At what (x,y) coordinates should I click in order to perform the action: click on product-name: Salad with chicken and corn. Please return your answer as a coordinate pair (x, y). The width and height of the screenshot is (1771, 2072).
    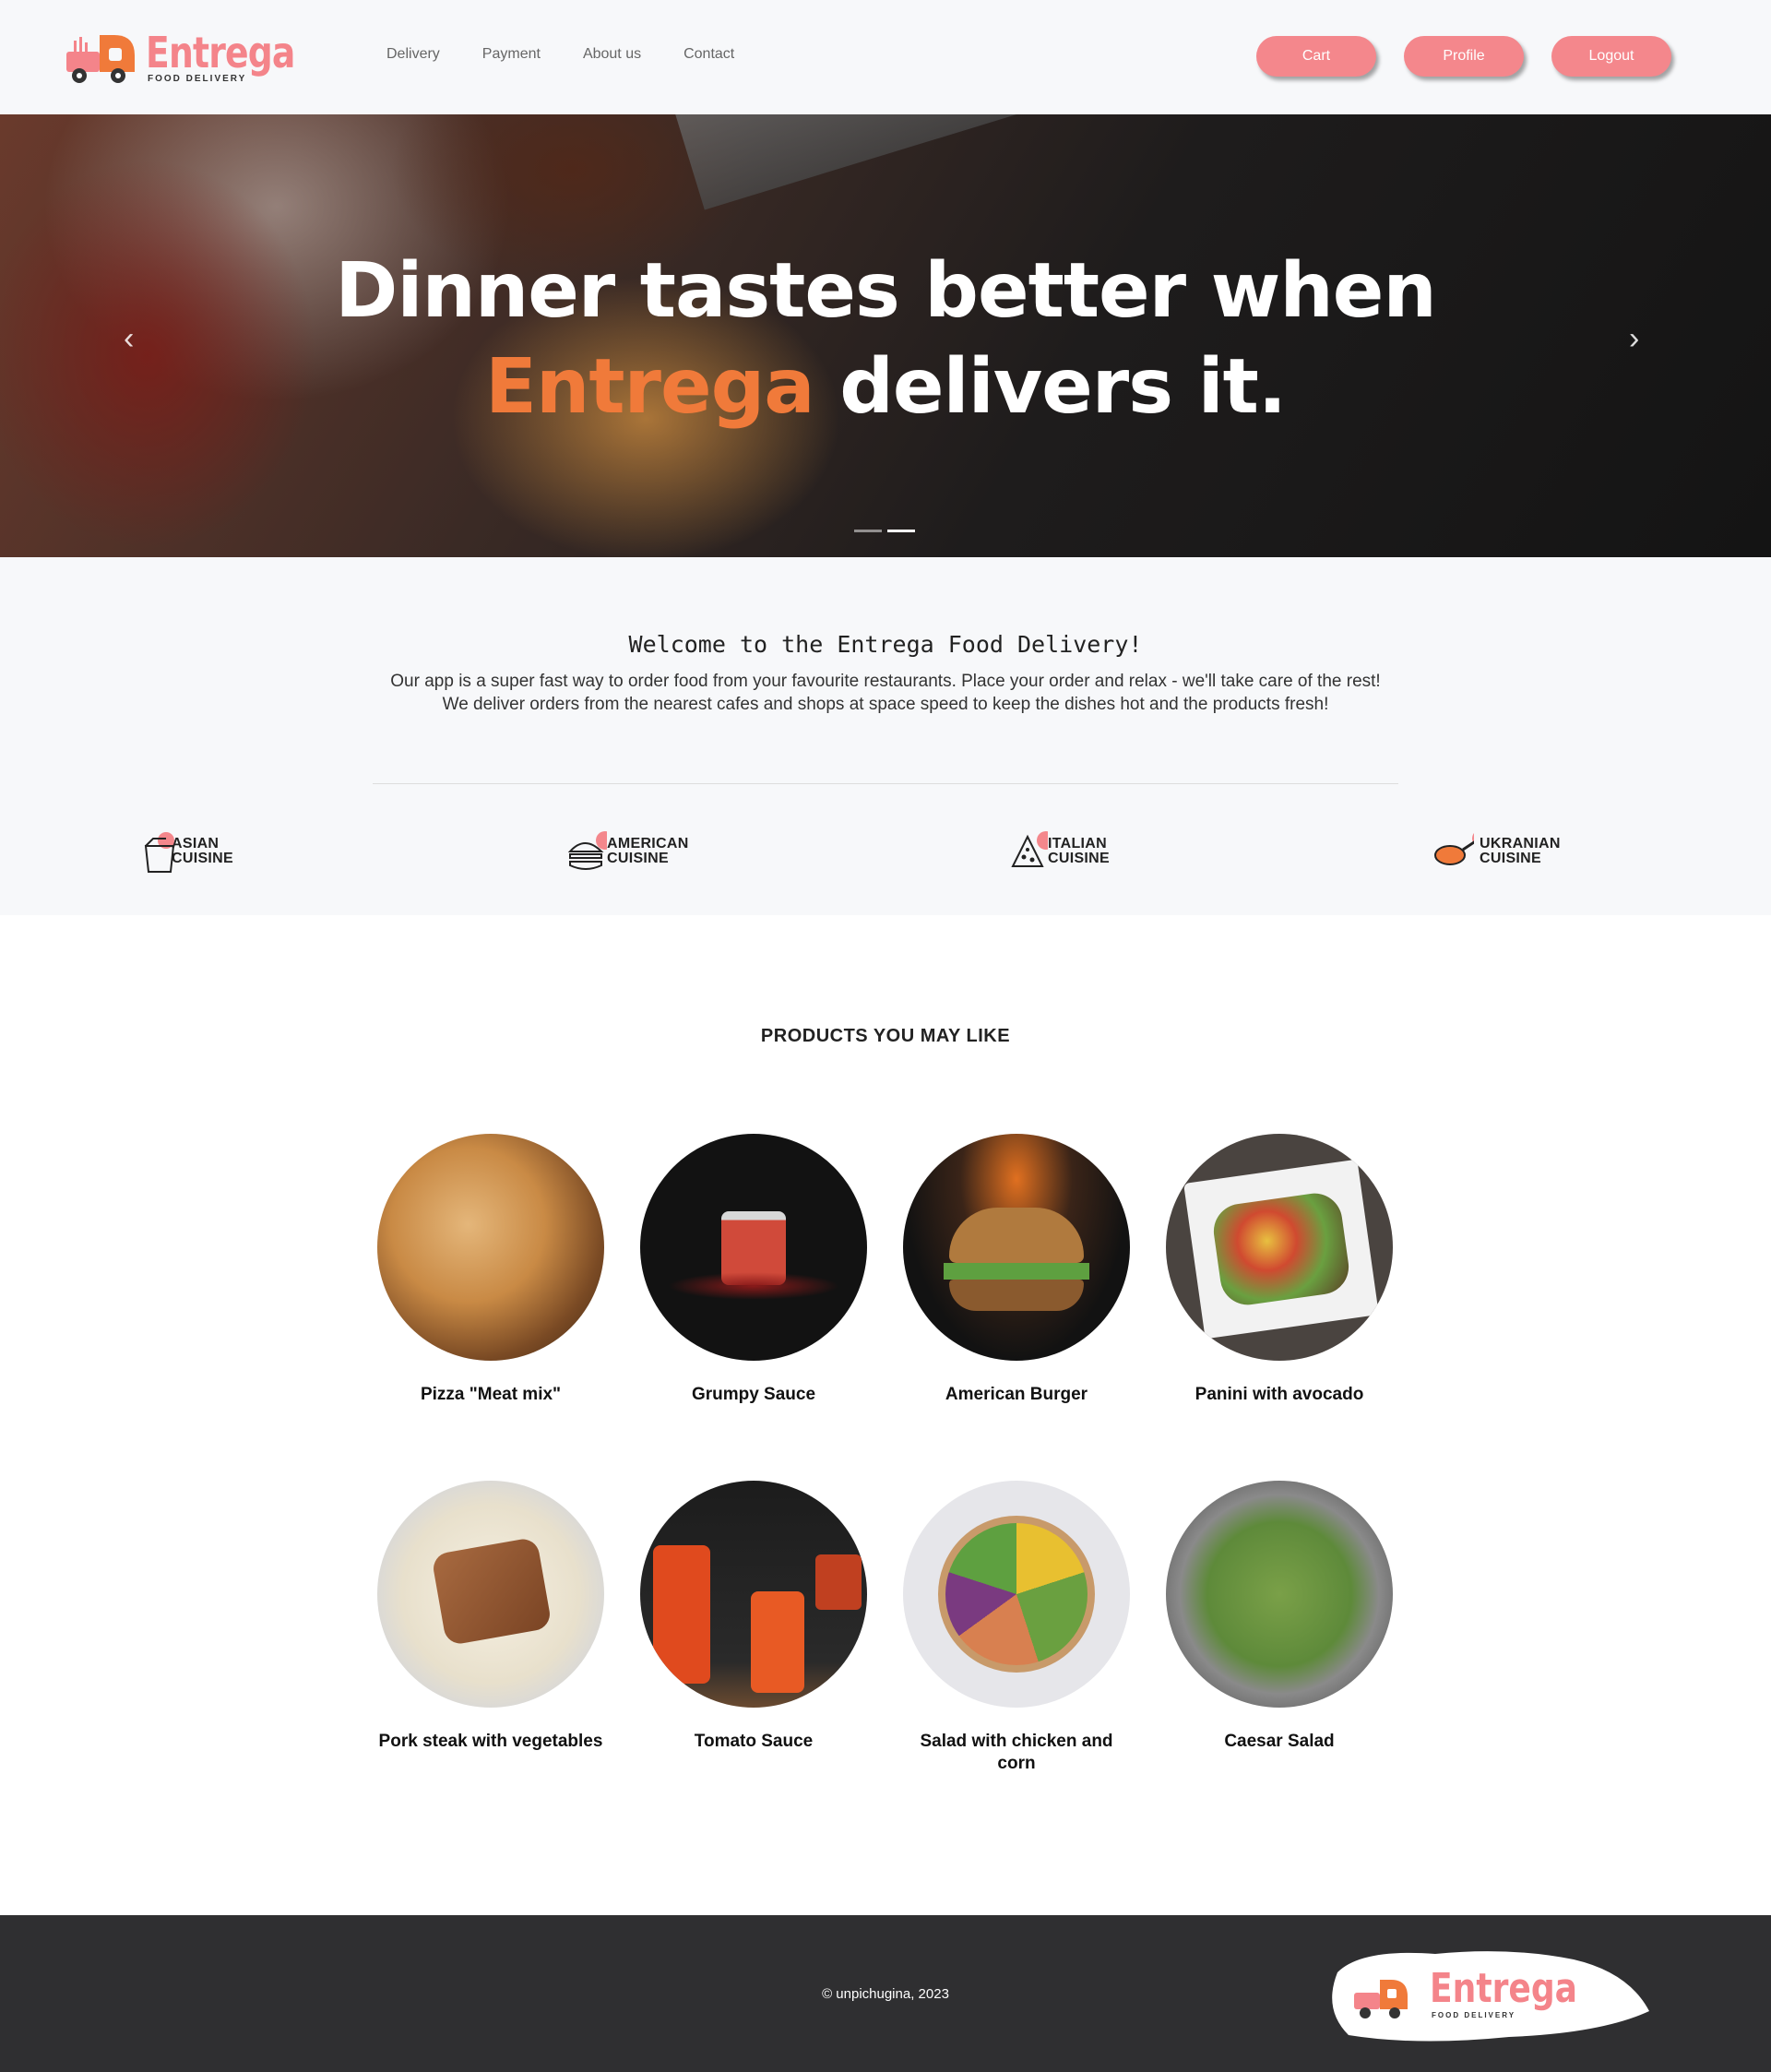
    Looking at the image, I should click on (1016, 1753).